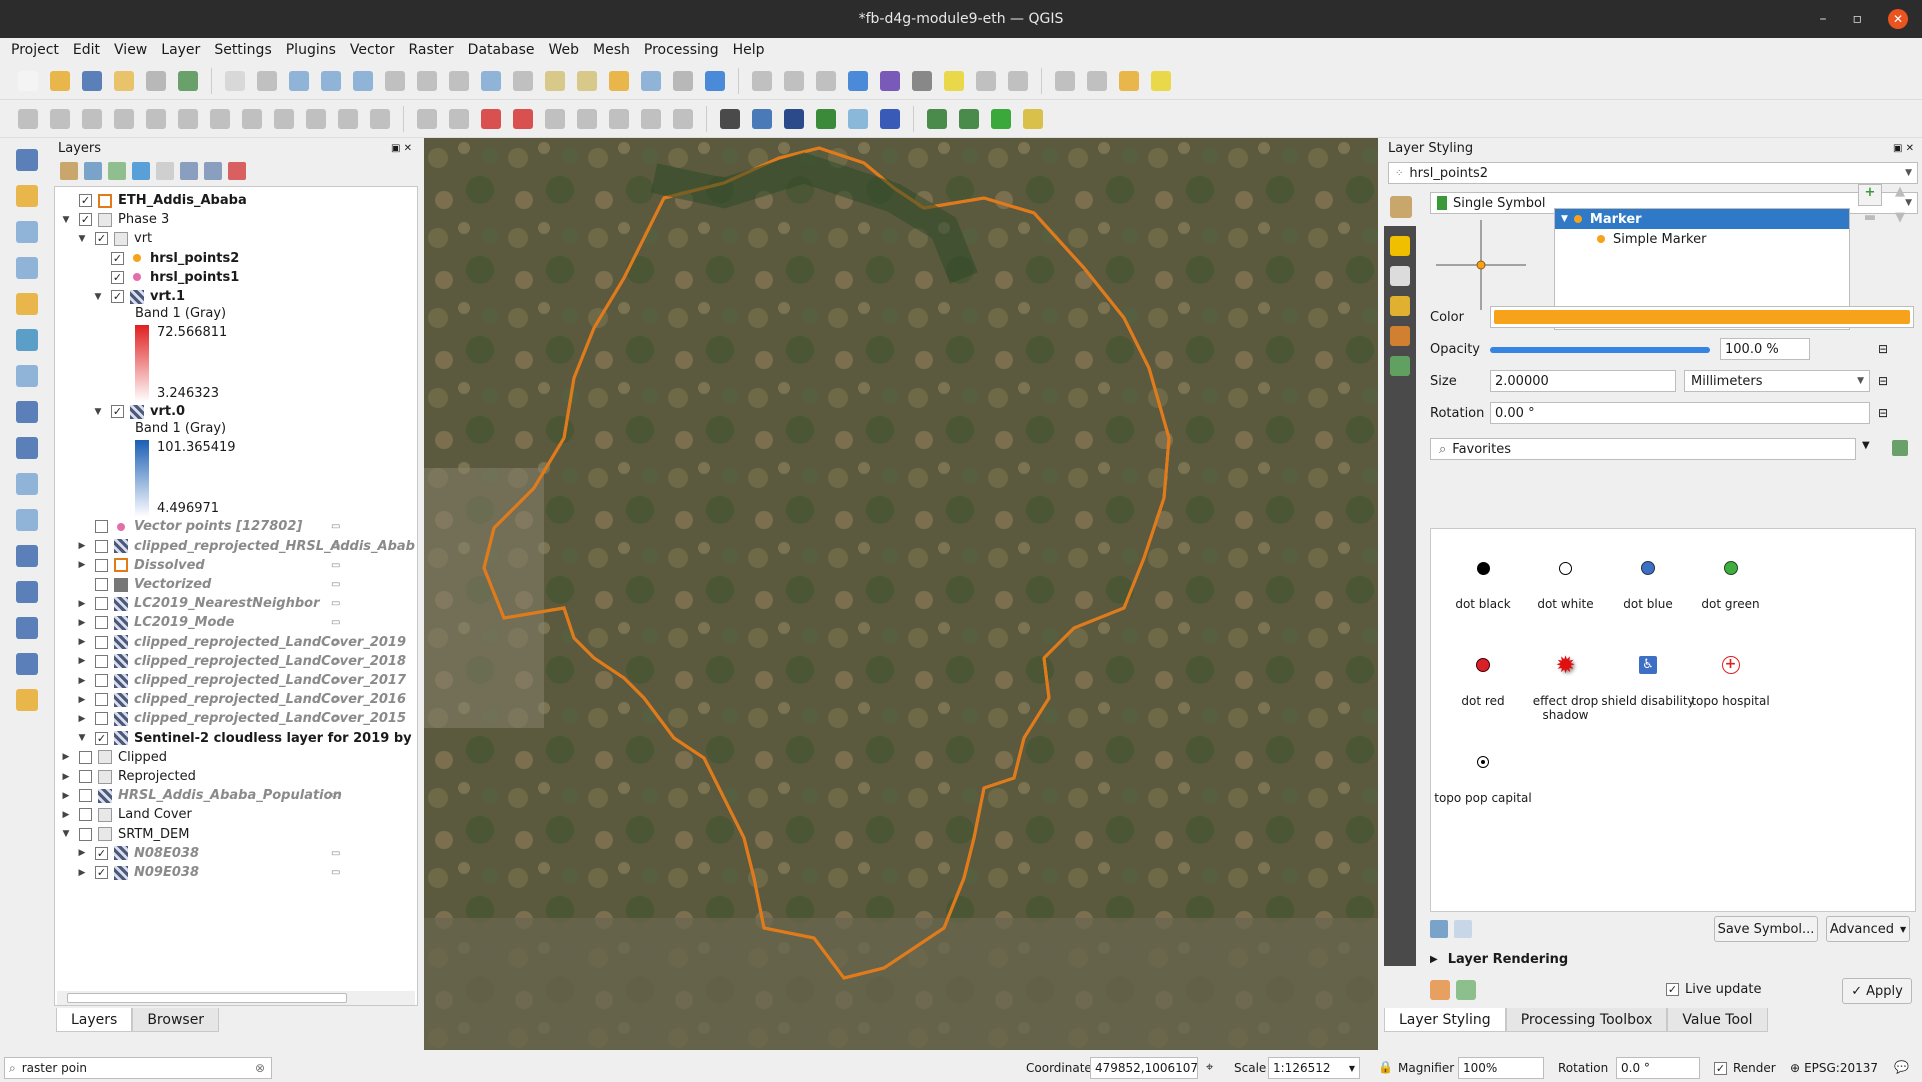 The height and width of the screenshot is (1082, 1922). I want to click on layout-manager-icon, so click(156, 81).